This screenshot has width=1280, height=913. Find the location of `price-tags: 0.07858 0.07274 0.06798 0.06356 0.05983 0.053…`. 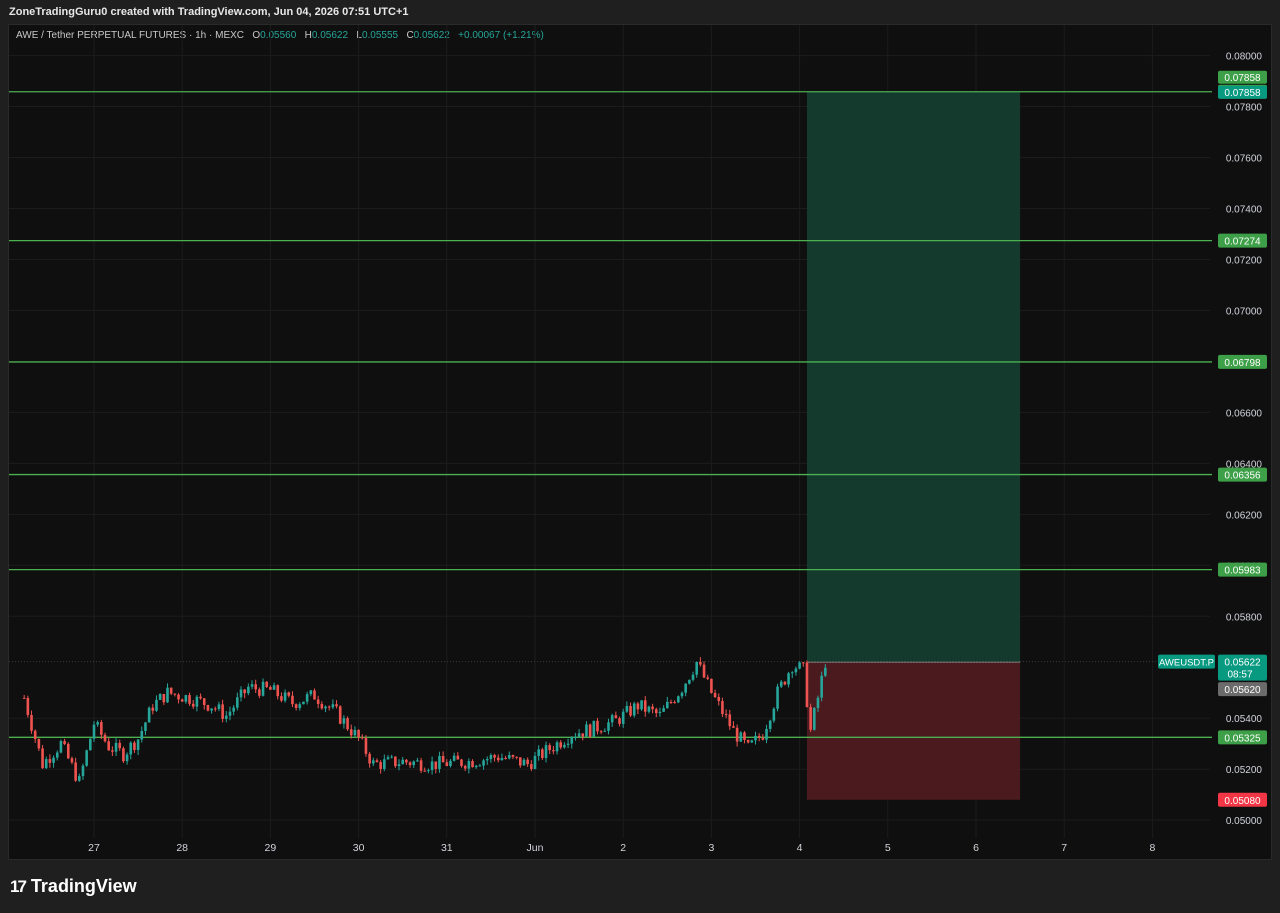

price-tags: 0.07858 0.07274 0.06798 0.06356 0.05983 0.053… is located at coordinates (1212, 438).